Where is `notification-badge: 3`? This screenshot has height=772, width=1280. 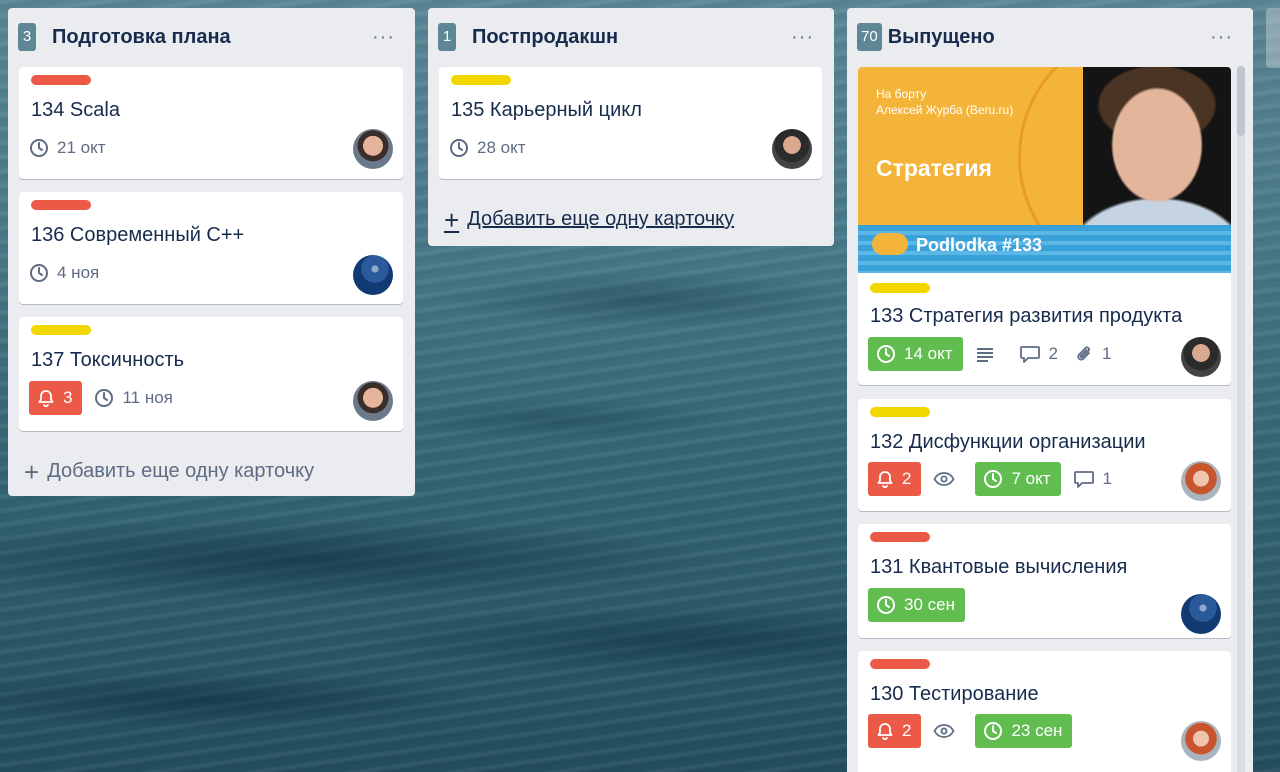
notification-badge: 3 is located at coordinates (56, 398).